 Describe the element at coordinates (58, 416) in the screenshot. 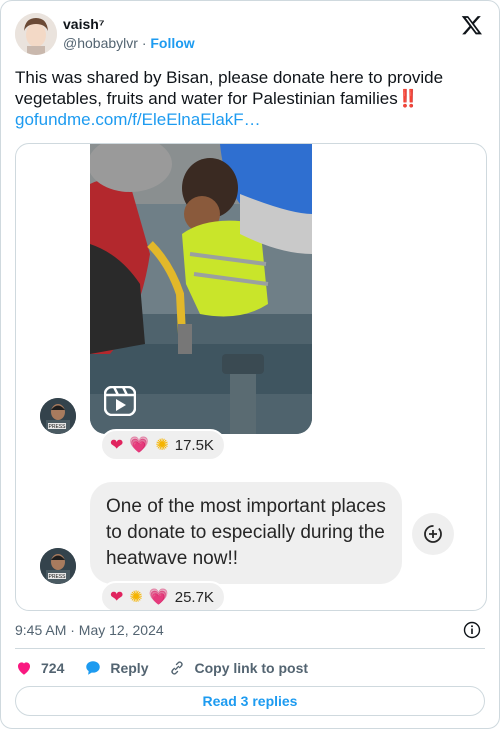

I see `sender-avatar: PRESS` at that location.